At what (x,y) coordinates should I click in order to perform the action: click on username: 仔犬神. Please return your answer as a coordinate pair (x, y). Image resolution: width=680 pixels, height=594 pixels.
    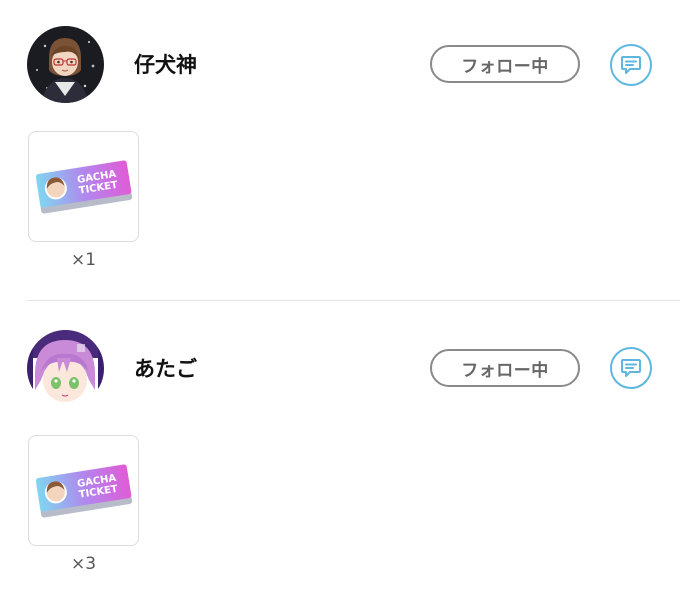
    Looking at the image, I should click on (165, 65).